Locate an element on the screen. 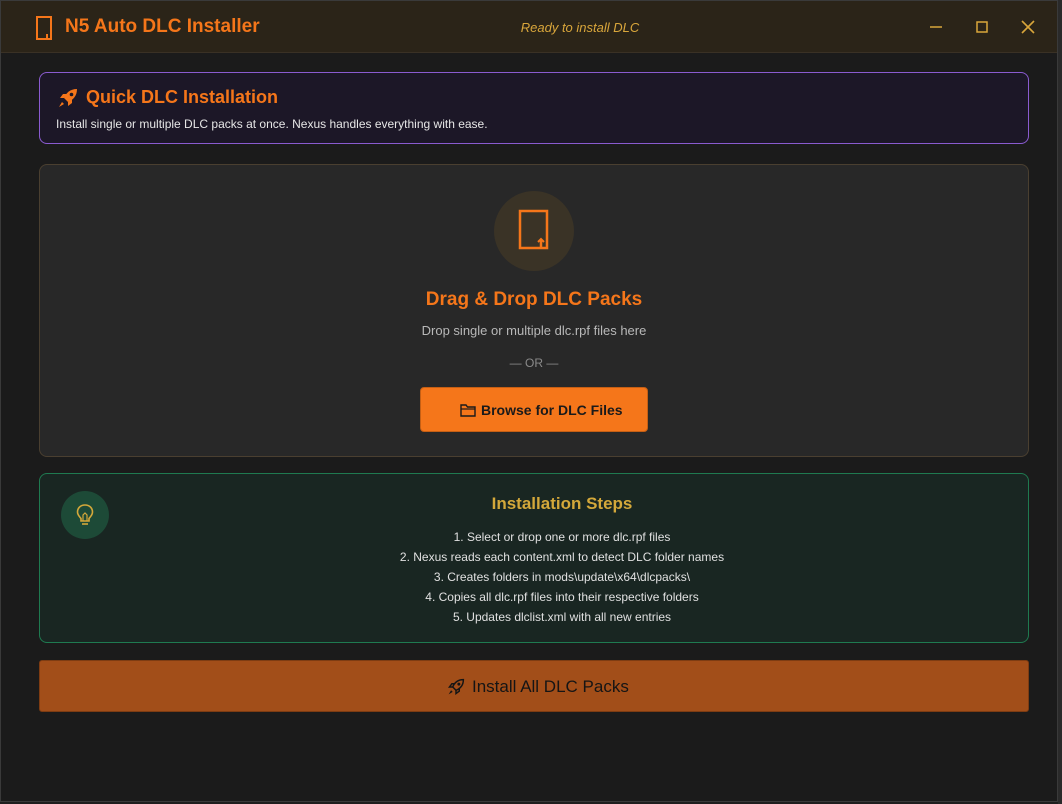  drop-icon-circle is located at coordinates (534, 231).